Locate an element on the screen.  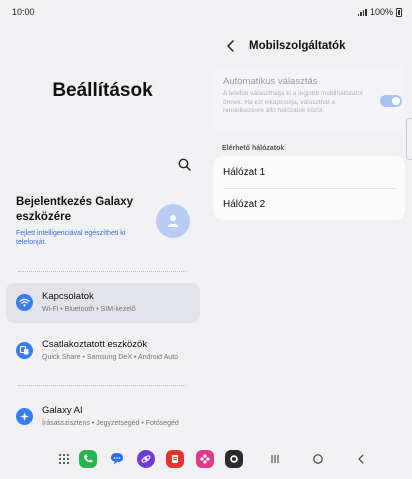
recent-apps-icon is located at coordinates (275, 459).